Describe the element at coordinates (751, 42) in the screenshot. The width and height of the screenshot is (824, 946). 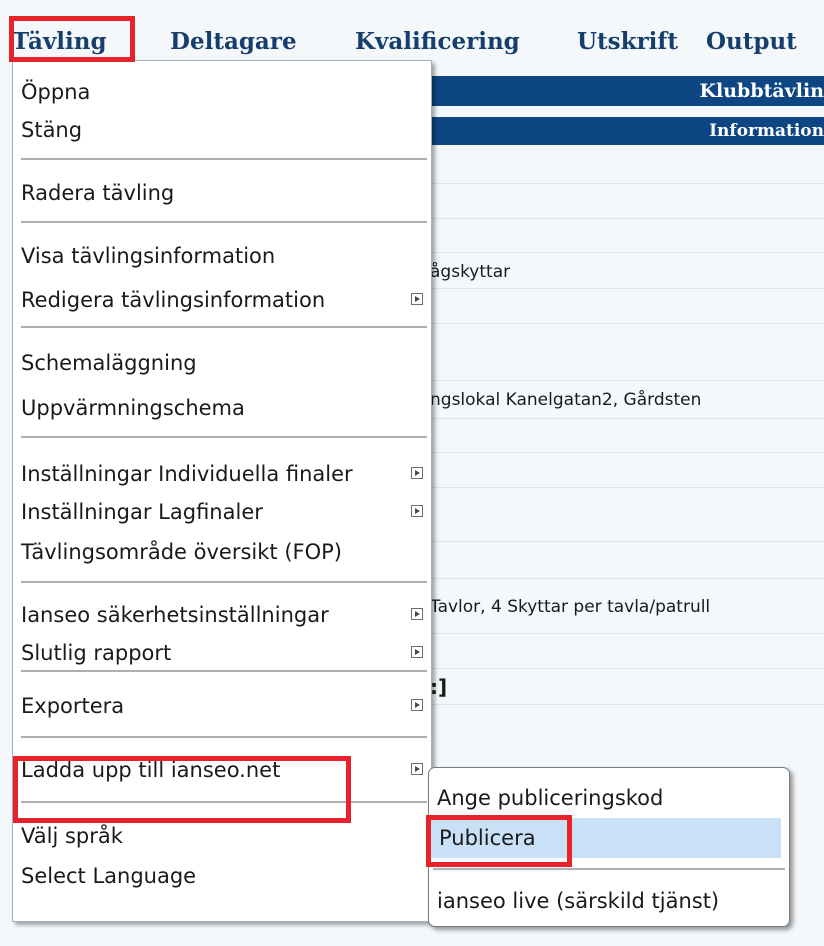
I see `menubar-item-output: Output` at that location.